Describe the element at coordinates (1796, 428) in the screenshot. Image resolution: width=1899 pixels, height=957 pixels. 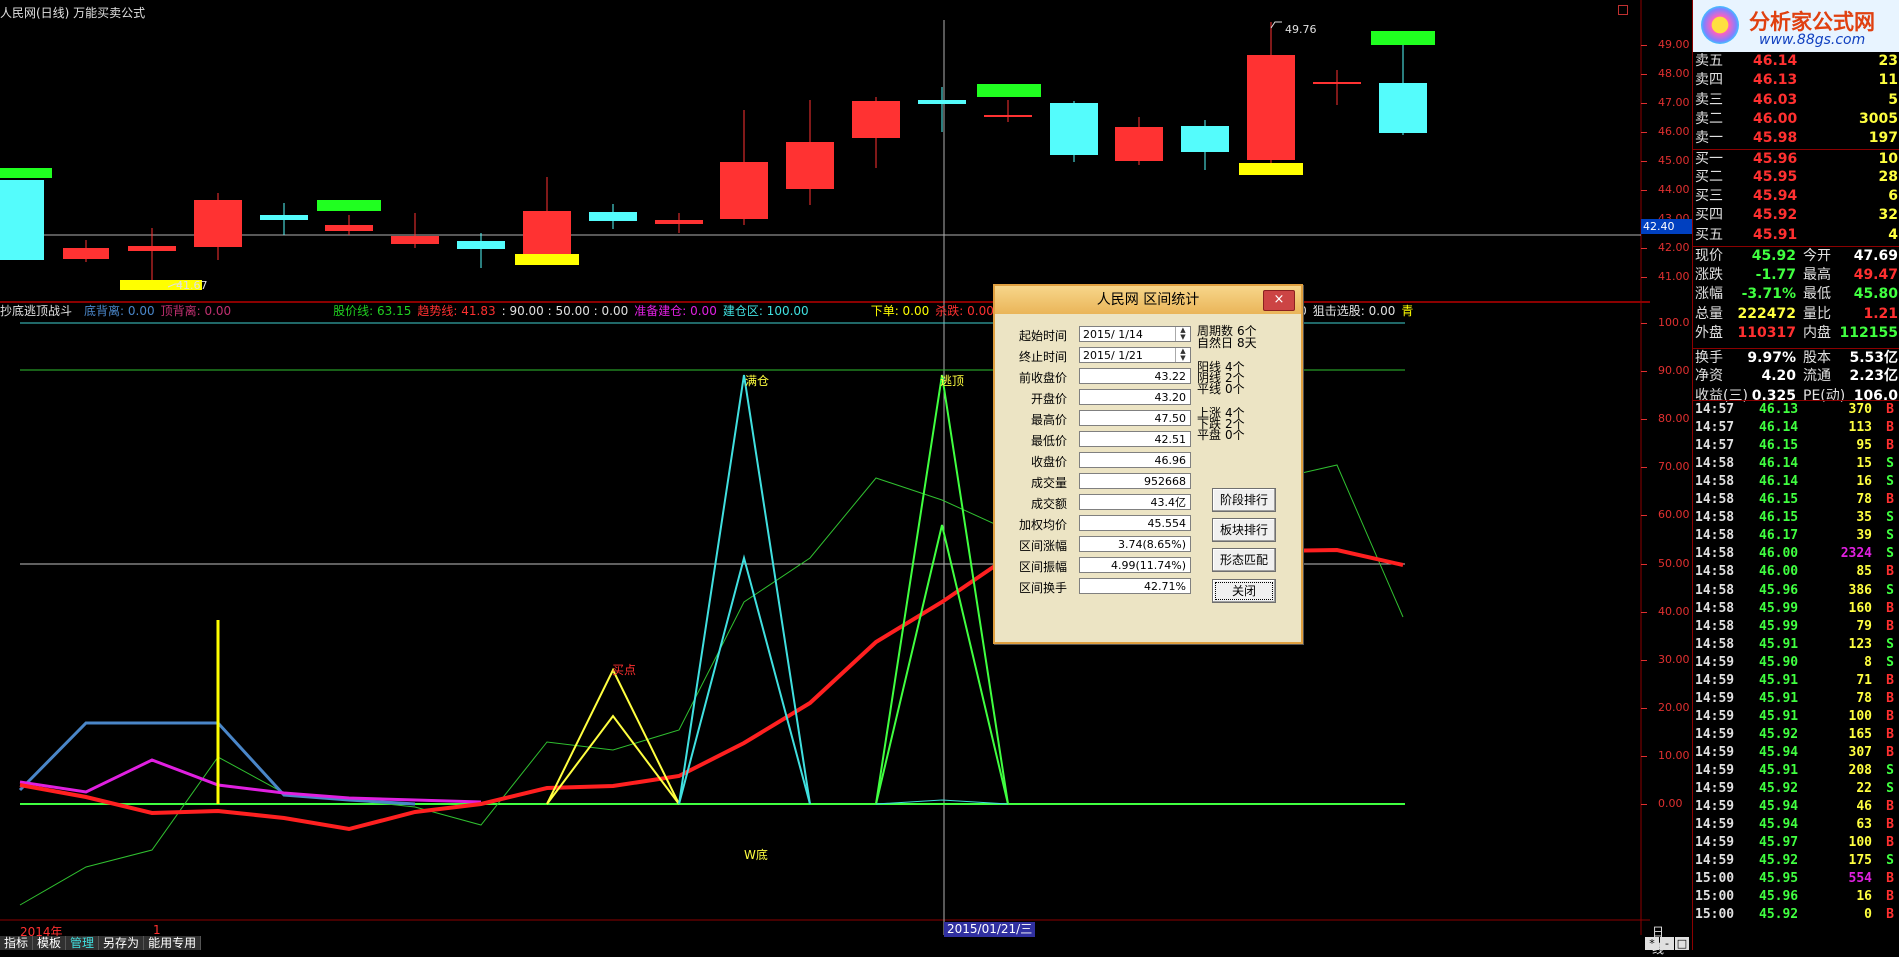
I see `tick-row: 14:57 46.14 113 B` at that location.